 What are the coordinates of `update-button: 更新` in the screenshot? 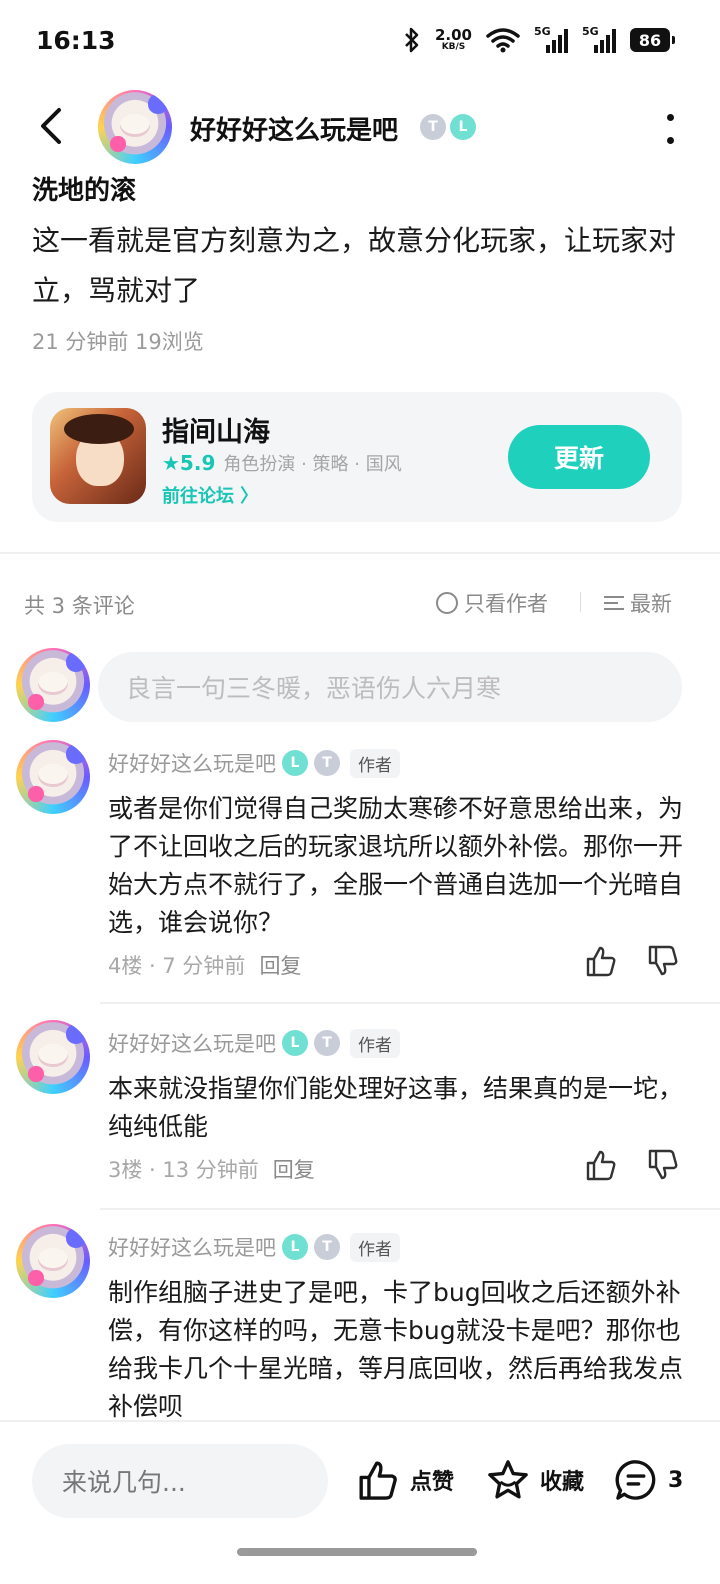 It's located at (579, 457).